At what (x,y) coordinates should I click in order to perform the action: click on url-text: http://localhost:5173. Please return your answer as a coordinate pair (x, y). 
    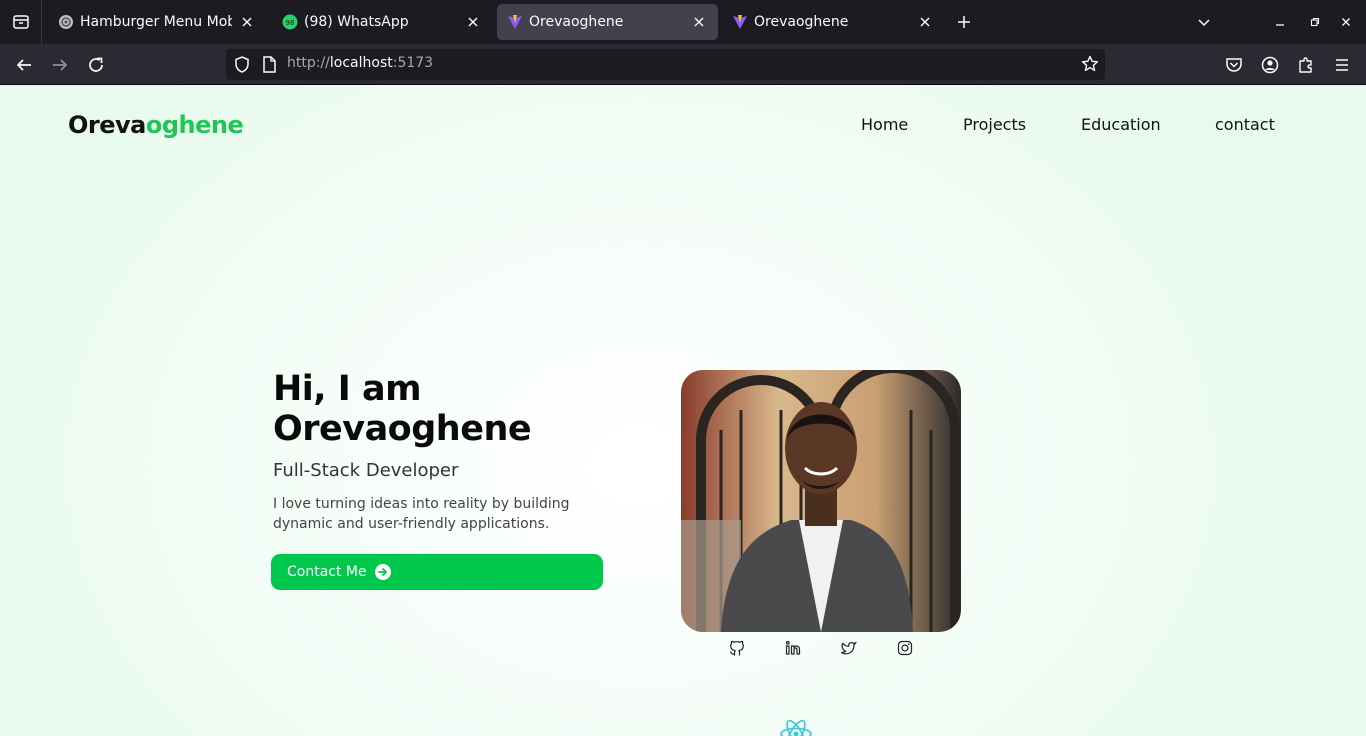
    Looking at the image, I should click on (360, 63).